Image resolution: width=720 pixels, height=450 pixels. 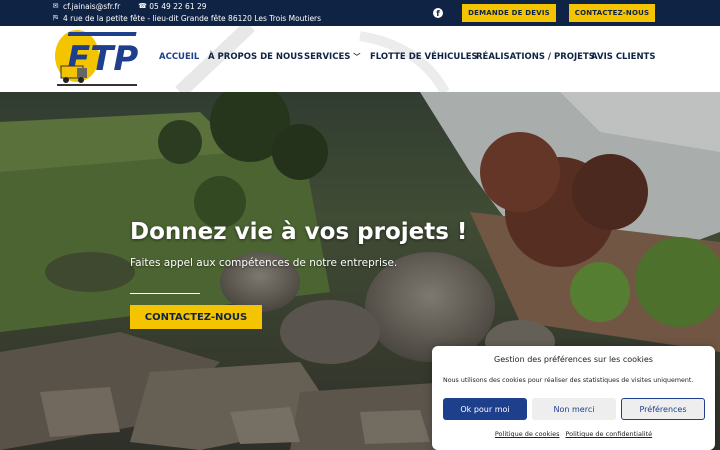 I want to click on location-icon: ⛿, so click(x=55, y=18).